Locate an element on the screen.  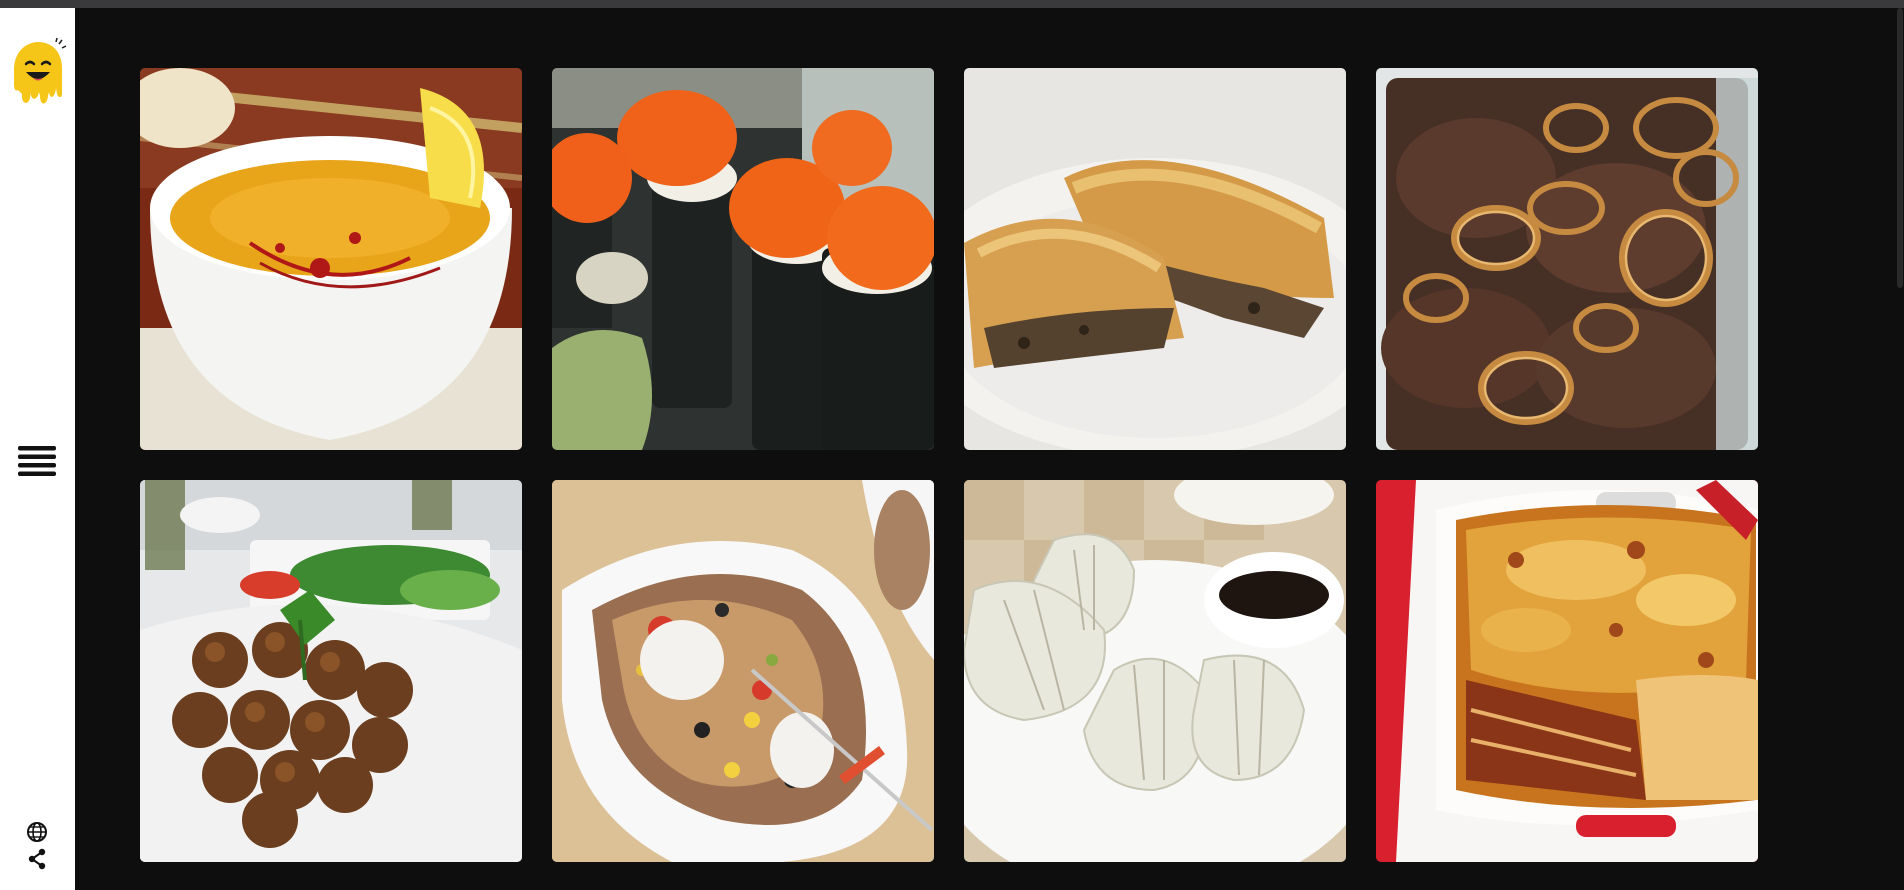
gallery-tile-sushi-rolls is located at coordinates (743, 259).